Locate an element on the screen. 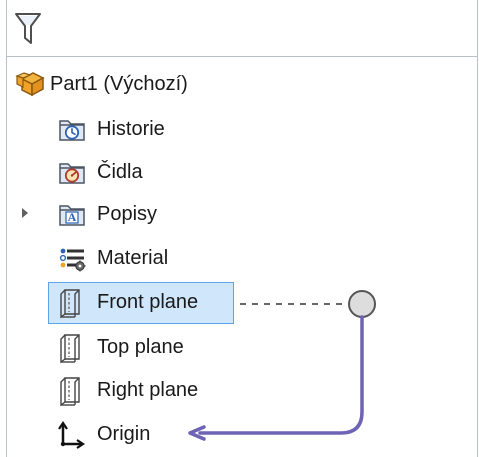  tree-item-label: Front plane is located at coordinates (148, 302).